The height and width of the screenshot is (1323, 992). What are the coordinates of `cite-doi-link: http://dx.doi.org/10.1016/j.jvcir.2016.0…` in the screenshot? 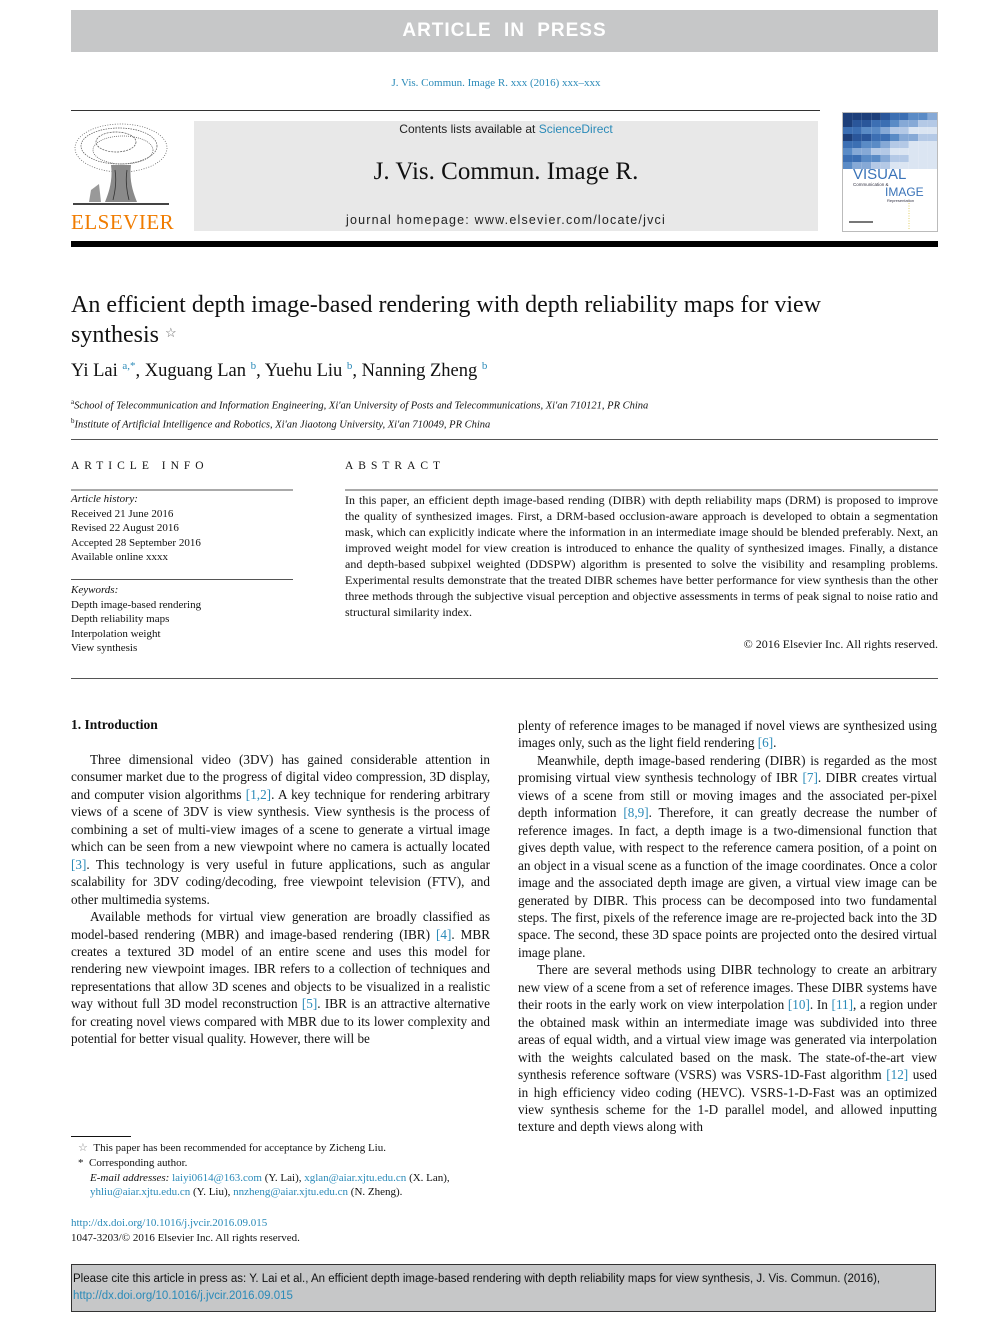 It's located at (183, 1296).